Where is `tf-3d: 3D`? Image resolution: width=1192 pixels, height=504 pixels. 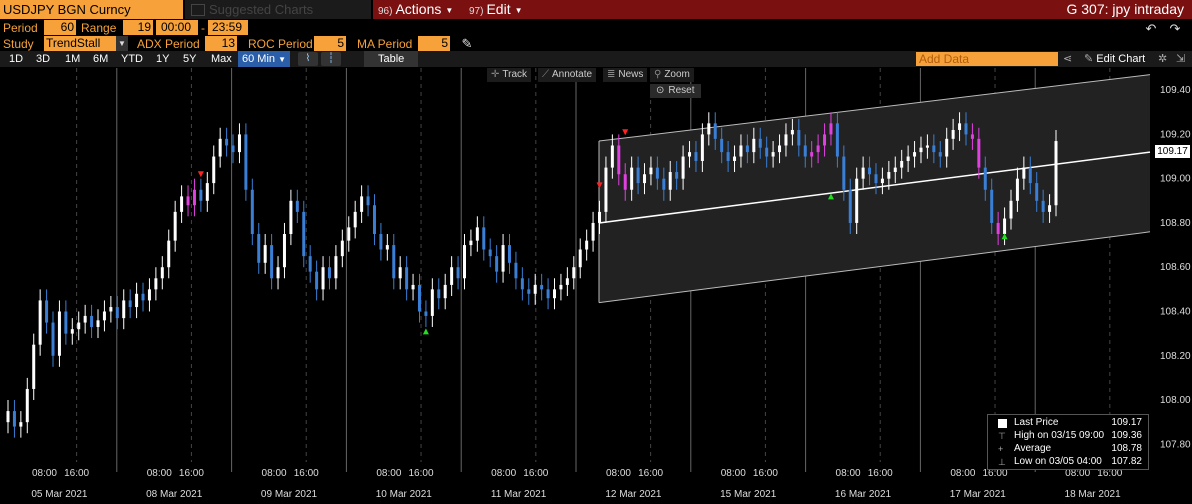 tf-3d: 3D is located at coordinates (43, 59).